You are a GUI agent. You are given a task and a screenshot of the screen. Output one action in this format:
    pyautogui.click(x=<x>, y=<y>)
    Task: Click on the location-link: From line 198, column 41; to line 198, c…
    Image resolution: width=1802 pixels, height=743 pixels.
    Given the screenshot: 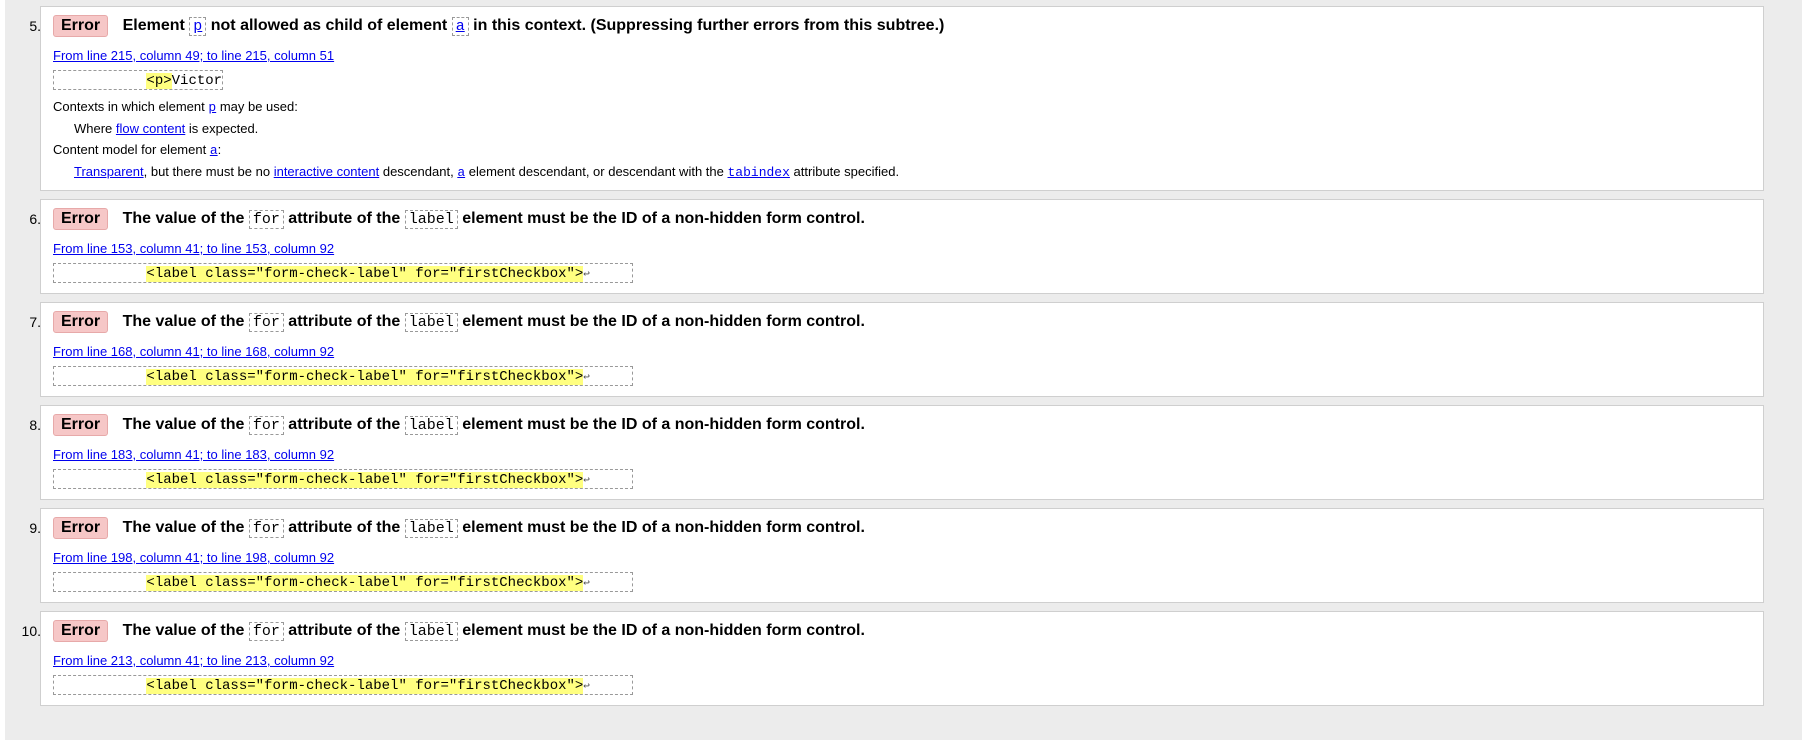 What is the action you would take?
    pyautogui.click(x=193, y=557)
    